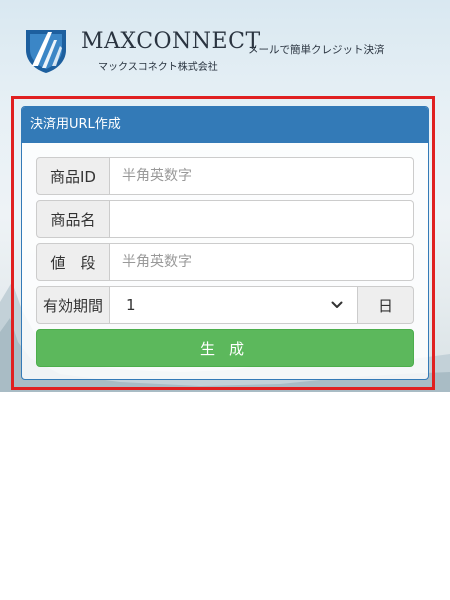 The height and width of the screenshot is (600, 450). Describe the element at coordinates (225, 348) in the screenshot. I see `generate-button: 生成` at that location.